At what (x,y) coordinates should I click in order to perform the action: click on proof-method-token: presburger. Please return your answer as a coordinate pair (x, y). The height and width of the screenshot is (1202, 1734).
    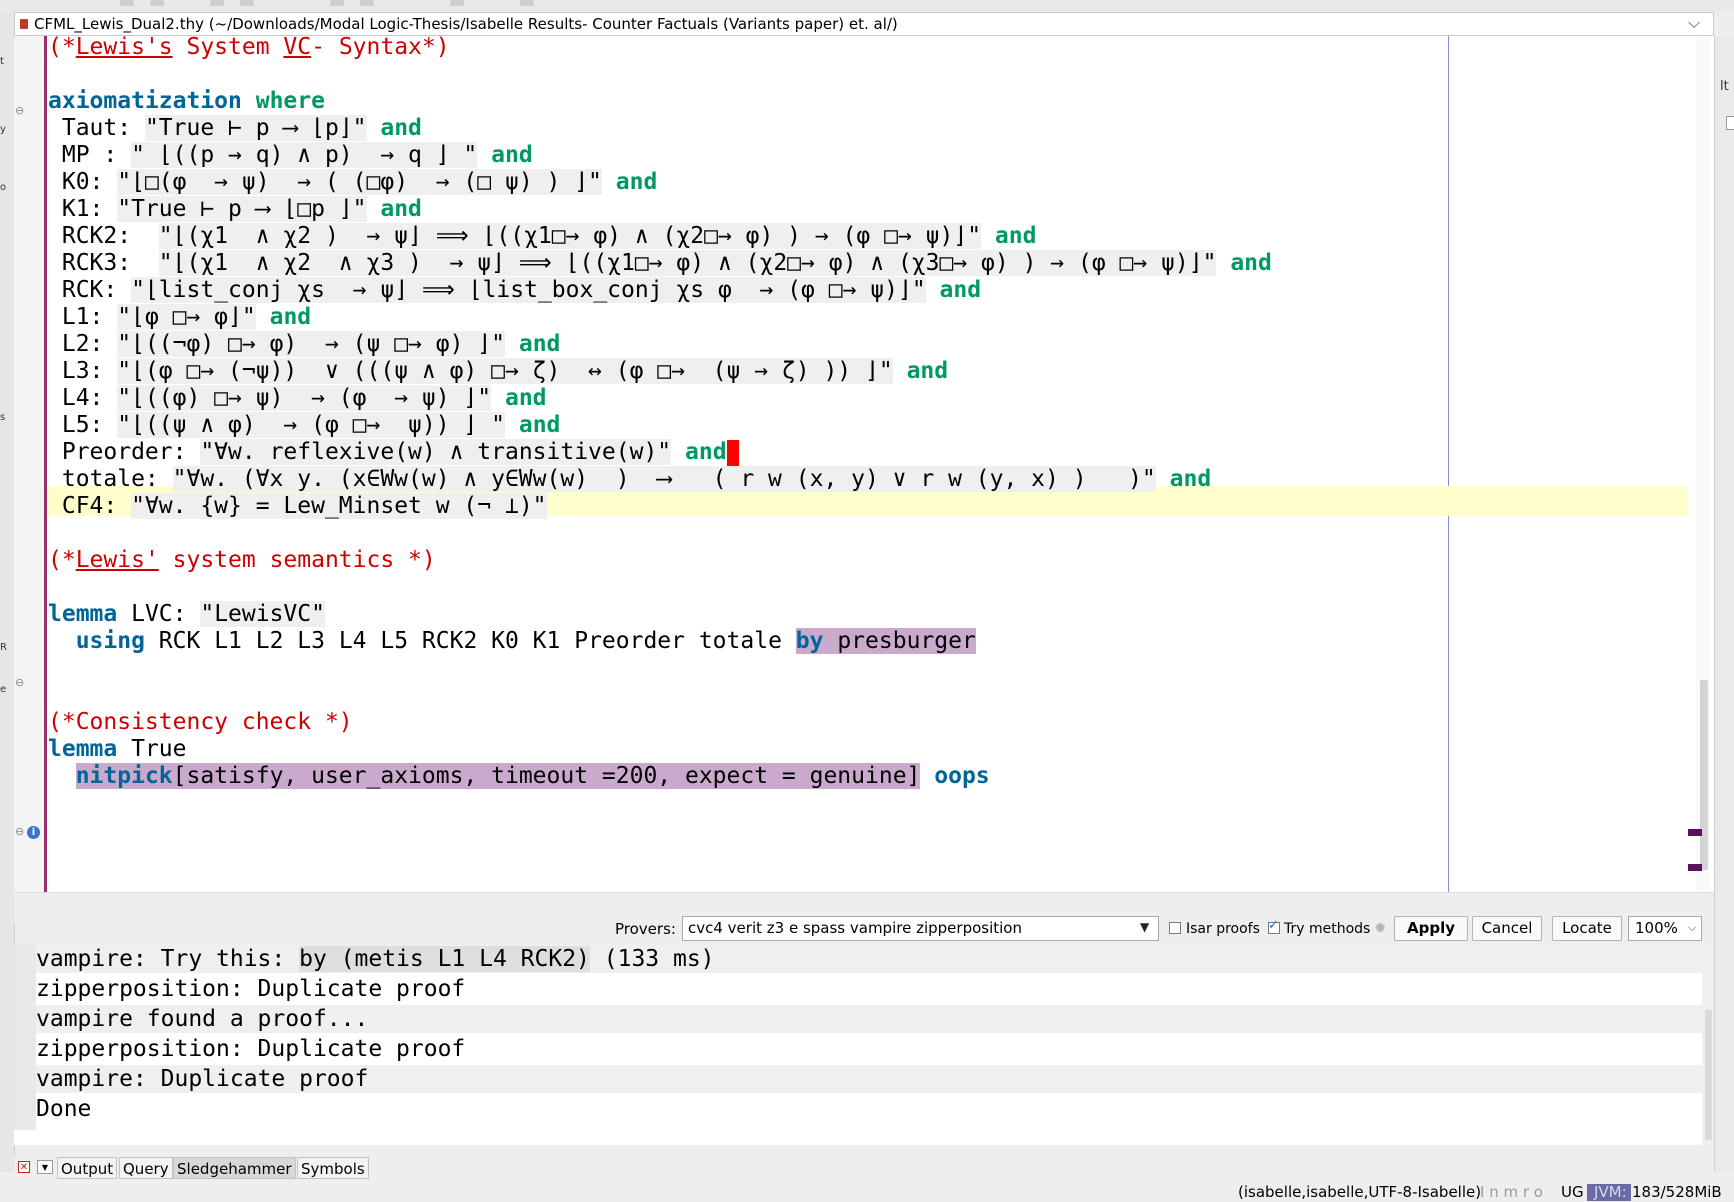
    Looking at the image, I should click on (899, 641).